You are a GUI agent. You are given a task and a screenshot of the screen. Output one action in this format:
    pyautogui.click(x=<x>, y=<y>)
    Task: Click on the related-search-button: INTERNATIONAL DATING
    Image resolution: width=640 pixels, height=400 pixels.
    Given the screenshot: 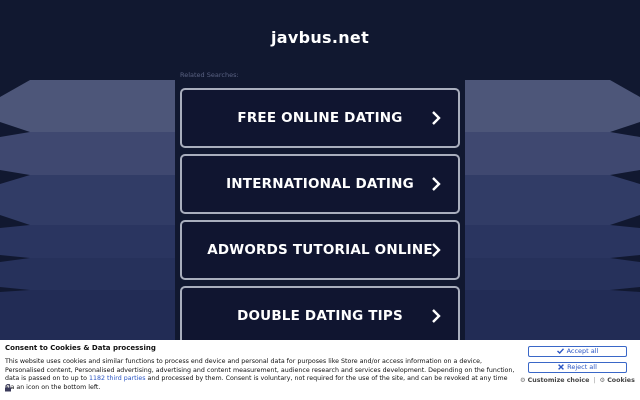 What is the action you would take?
    pyautogui.click(x=320, y=184)
    